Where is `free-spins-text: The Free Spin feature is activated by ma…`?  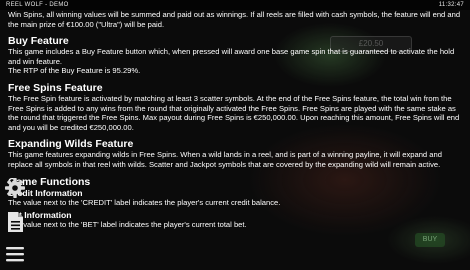
free-spins-text: The Free Spin feature is activated by ma… is located at coordinates (234, 112).